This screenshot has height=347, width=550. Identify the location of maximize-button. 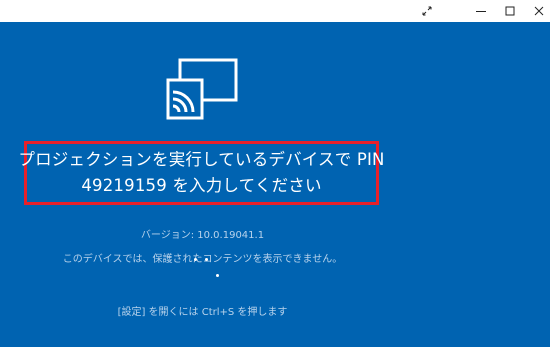
(510, 11).